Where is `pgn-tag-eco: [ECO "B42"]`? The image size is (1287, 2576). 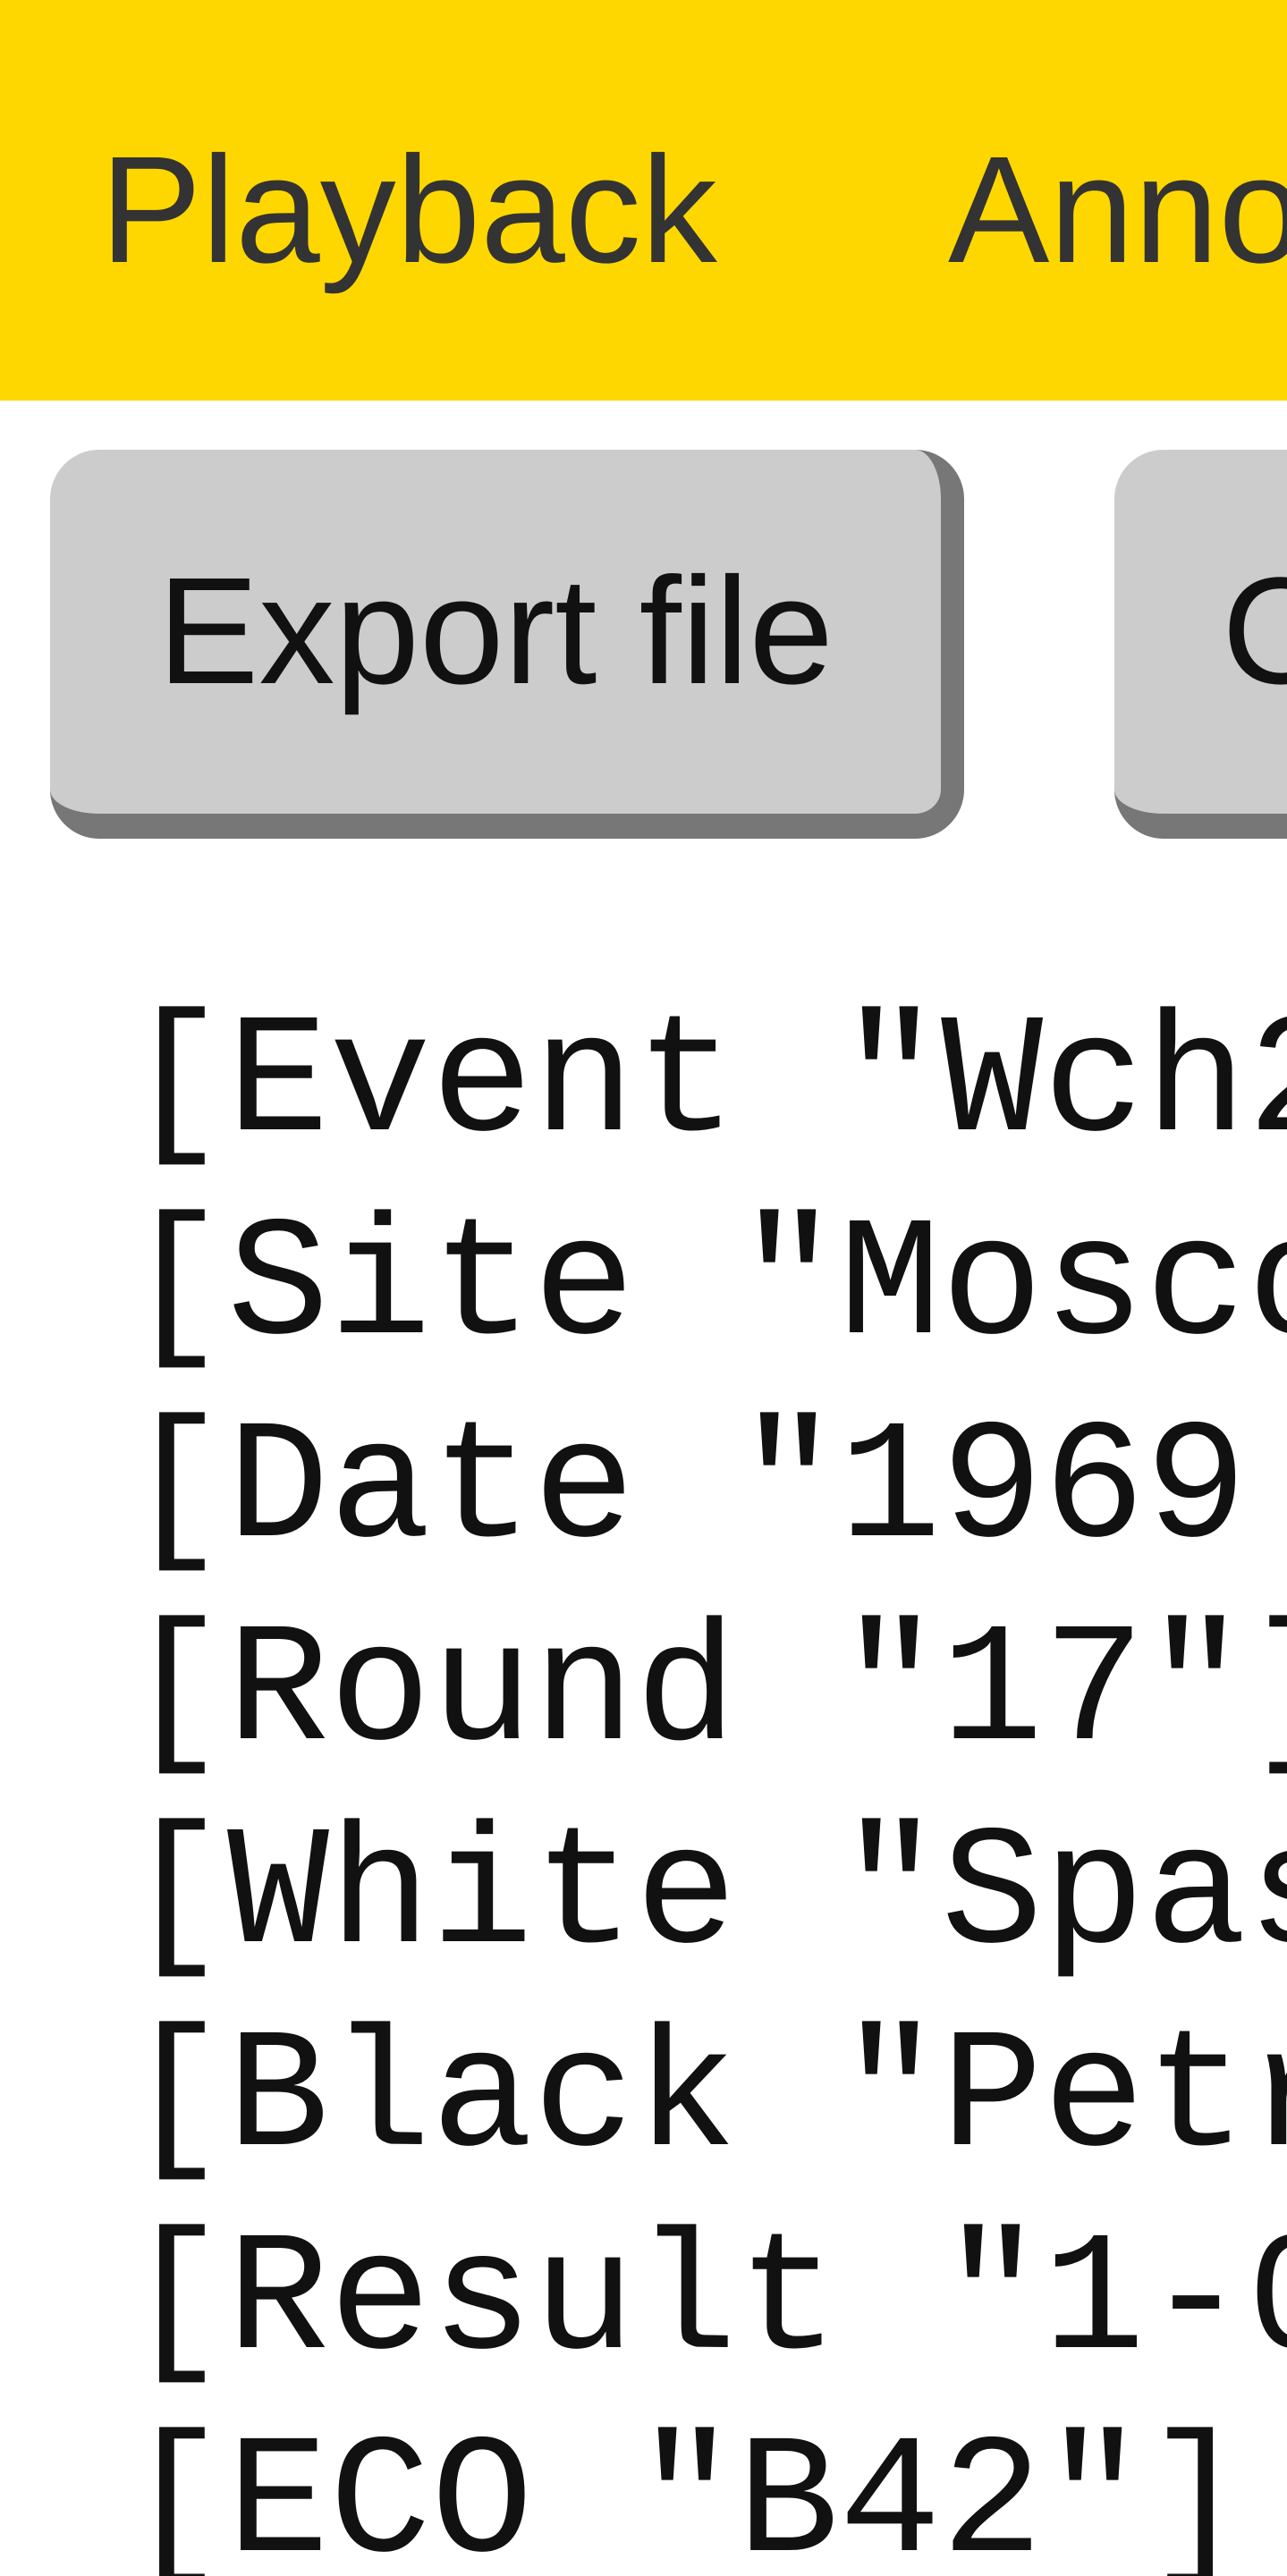
pgn-tag-eco: [ECO "B42"] is located at coordinates (686, 2493).